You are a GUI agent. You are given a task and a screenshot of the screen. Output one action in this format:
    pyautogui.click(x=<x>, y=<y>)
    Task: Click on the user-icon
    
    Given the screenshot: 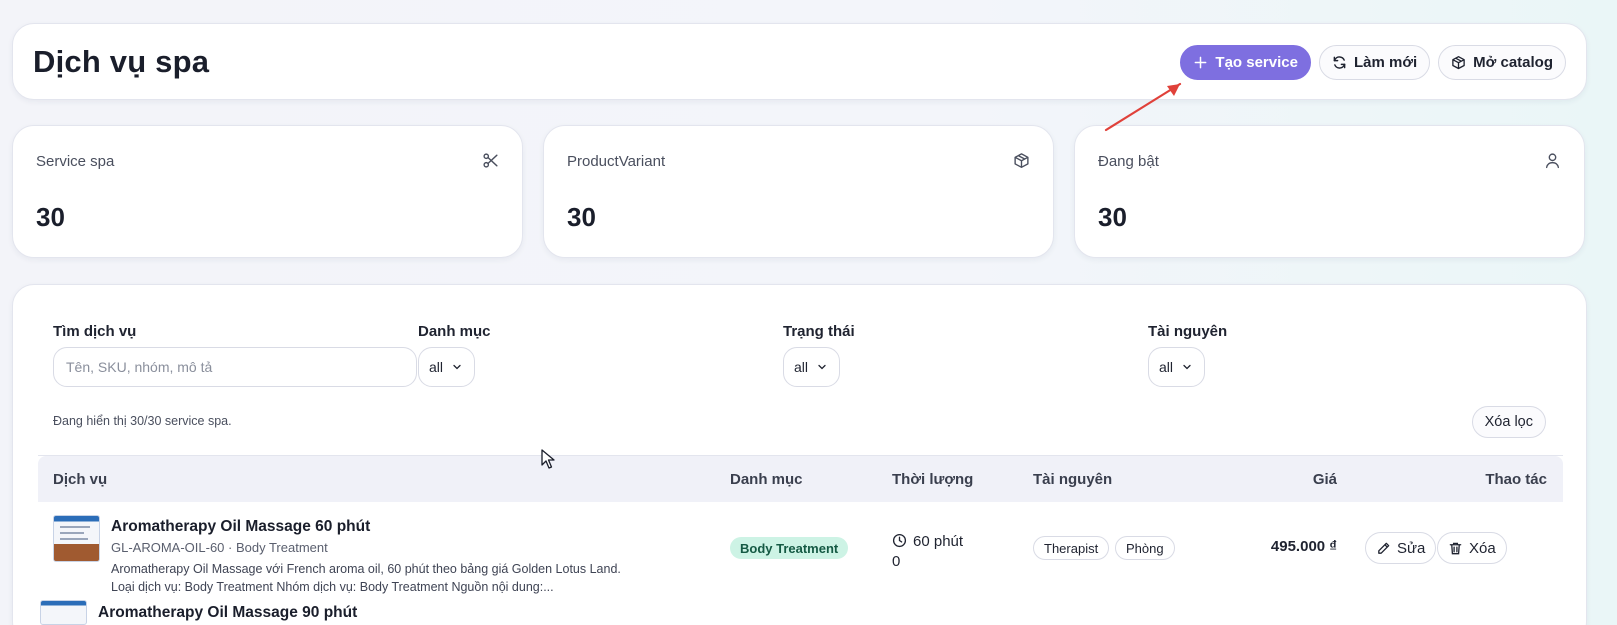 What is the action you would take?
    pyautogui.click(x=1552, y=161)
    